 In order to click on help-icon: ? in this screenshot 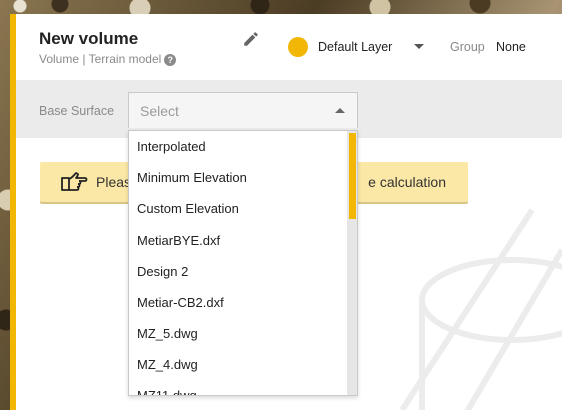, I will do `click(170, 59)`.